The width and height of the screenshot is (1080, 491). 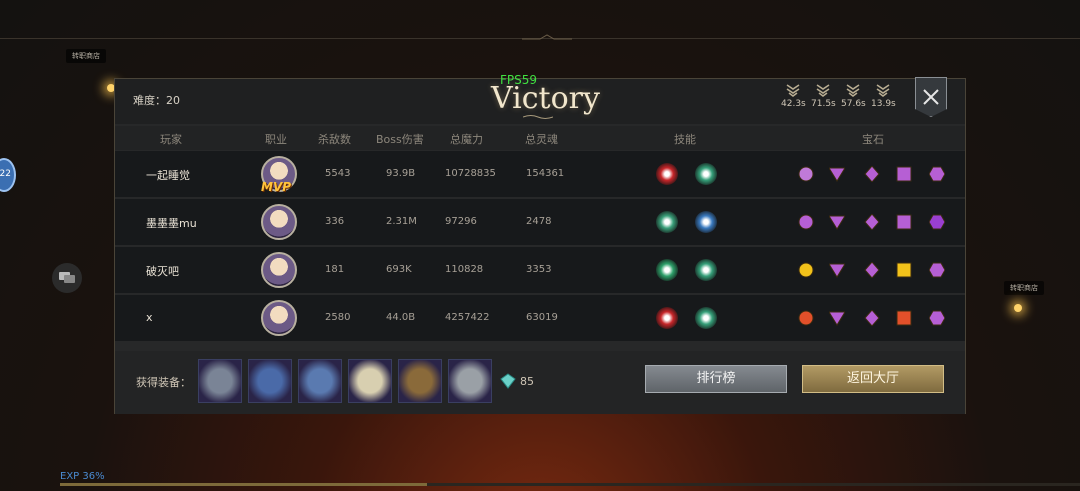 What do you see at coordinates (1018, 308) in the screenshot?
I see `light-orb` at bounding box center [1018, 308].